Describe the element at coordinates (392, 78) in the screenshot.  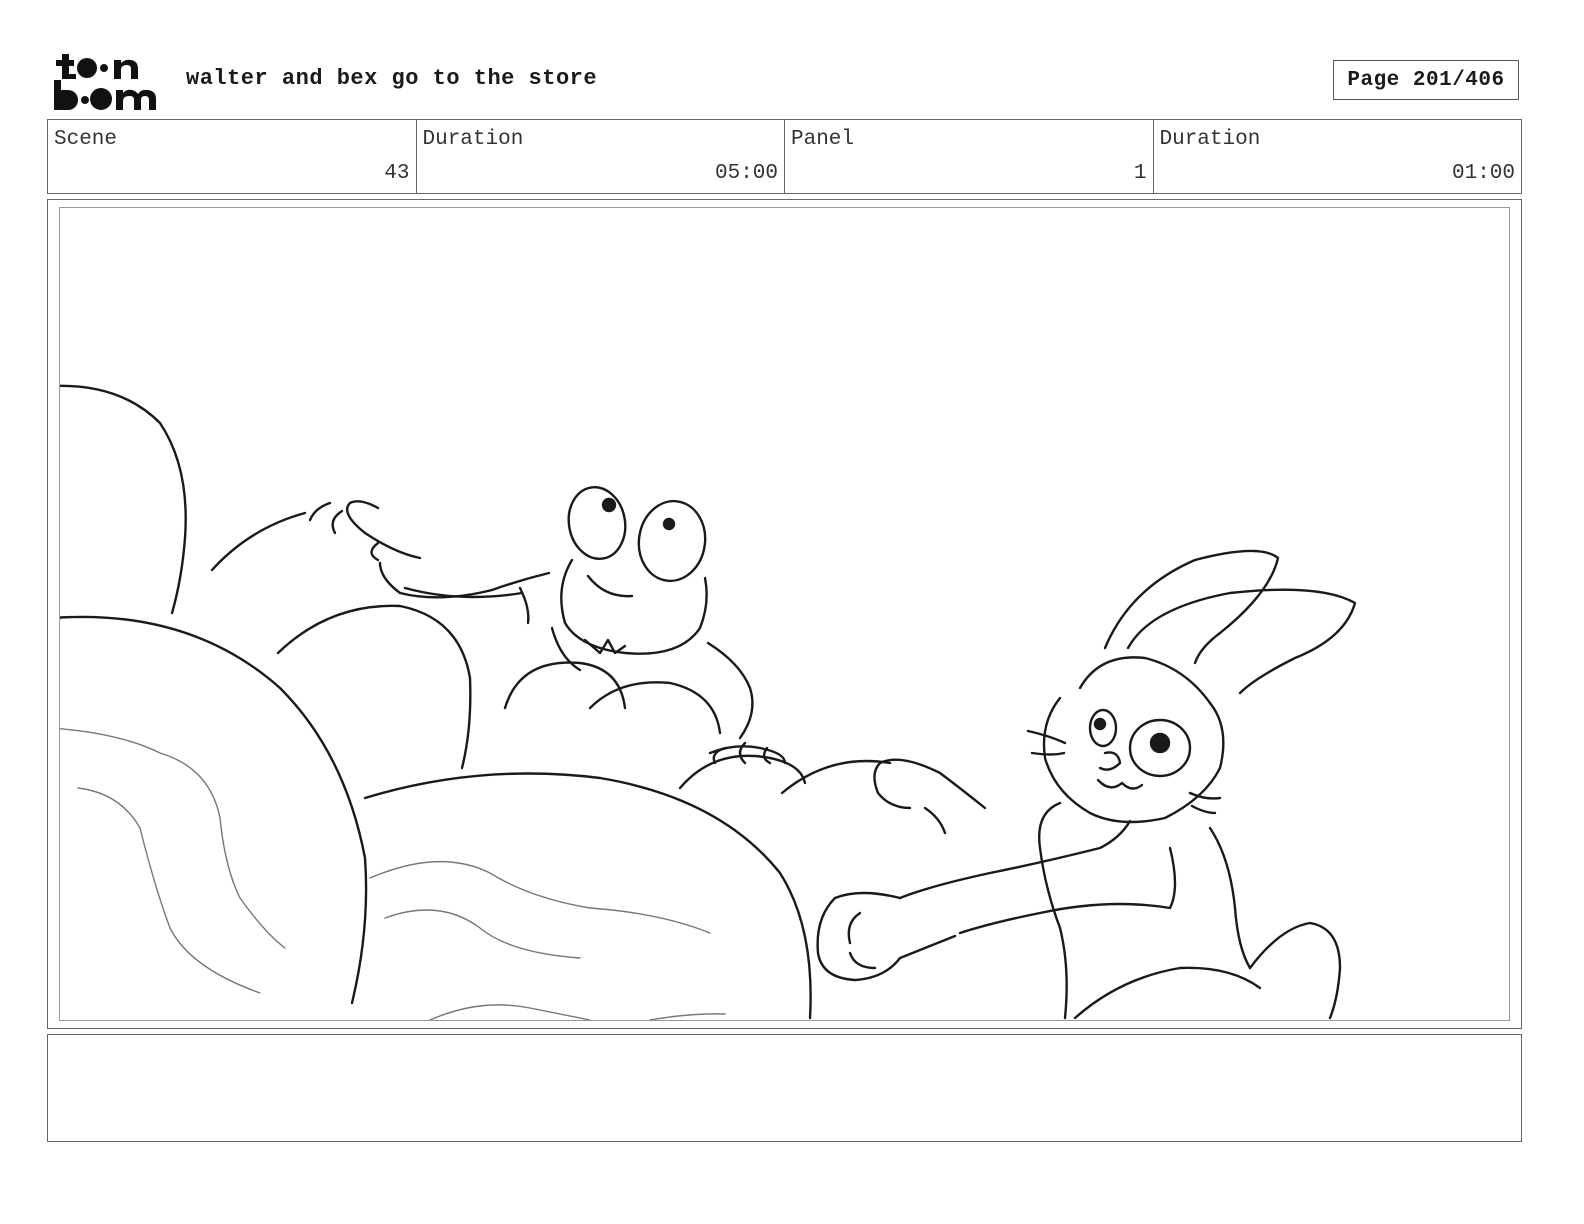
I see `storyboard-title: walter and bex go to the store` at that location.